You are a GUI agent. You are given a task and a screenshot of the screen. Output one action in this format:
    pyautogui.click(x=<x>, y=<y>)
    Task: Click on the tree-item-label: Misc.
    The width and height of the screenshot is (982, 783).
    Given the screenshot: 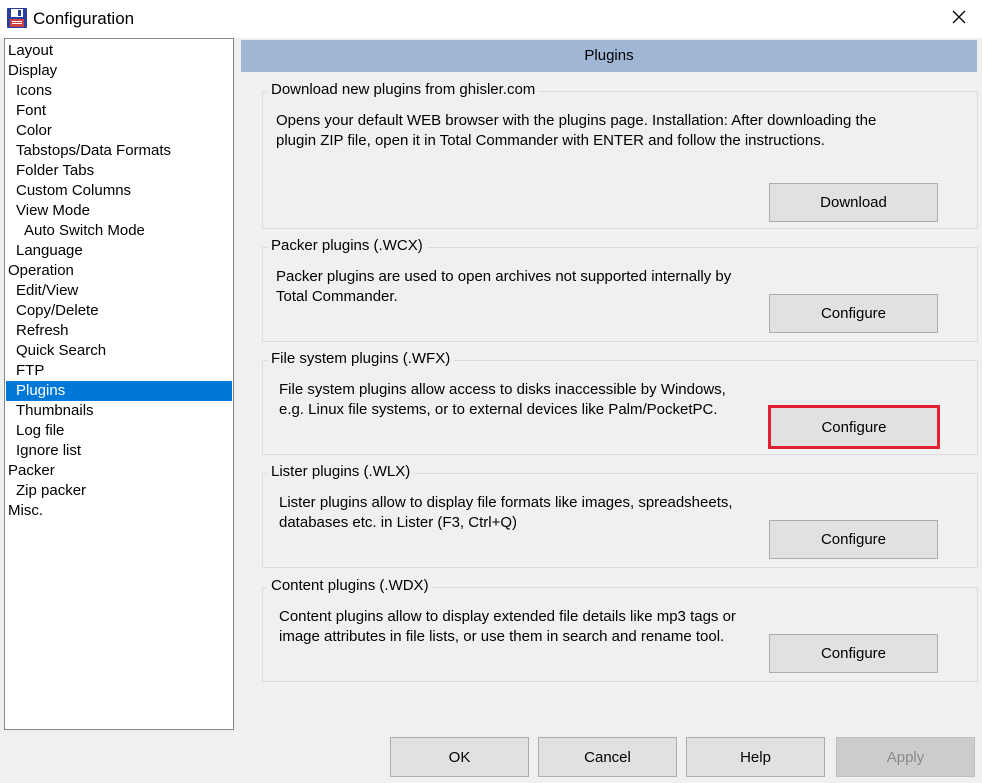 What is the action you would take?
    pyautogui.click(x=25, y=510)
    